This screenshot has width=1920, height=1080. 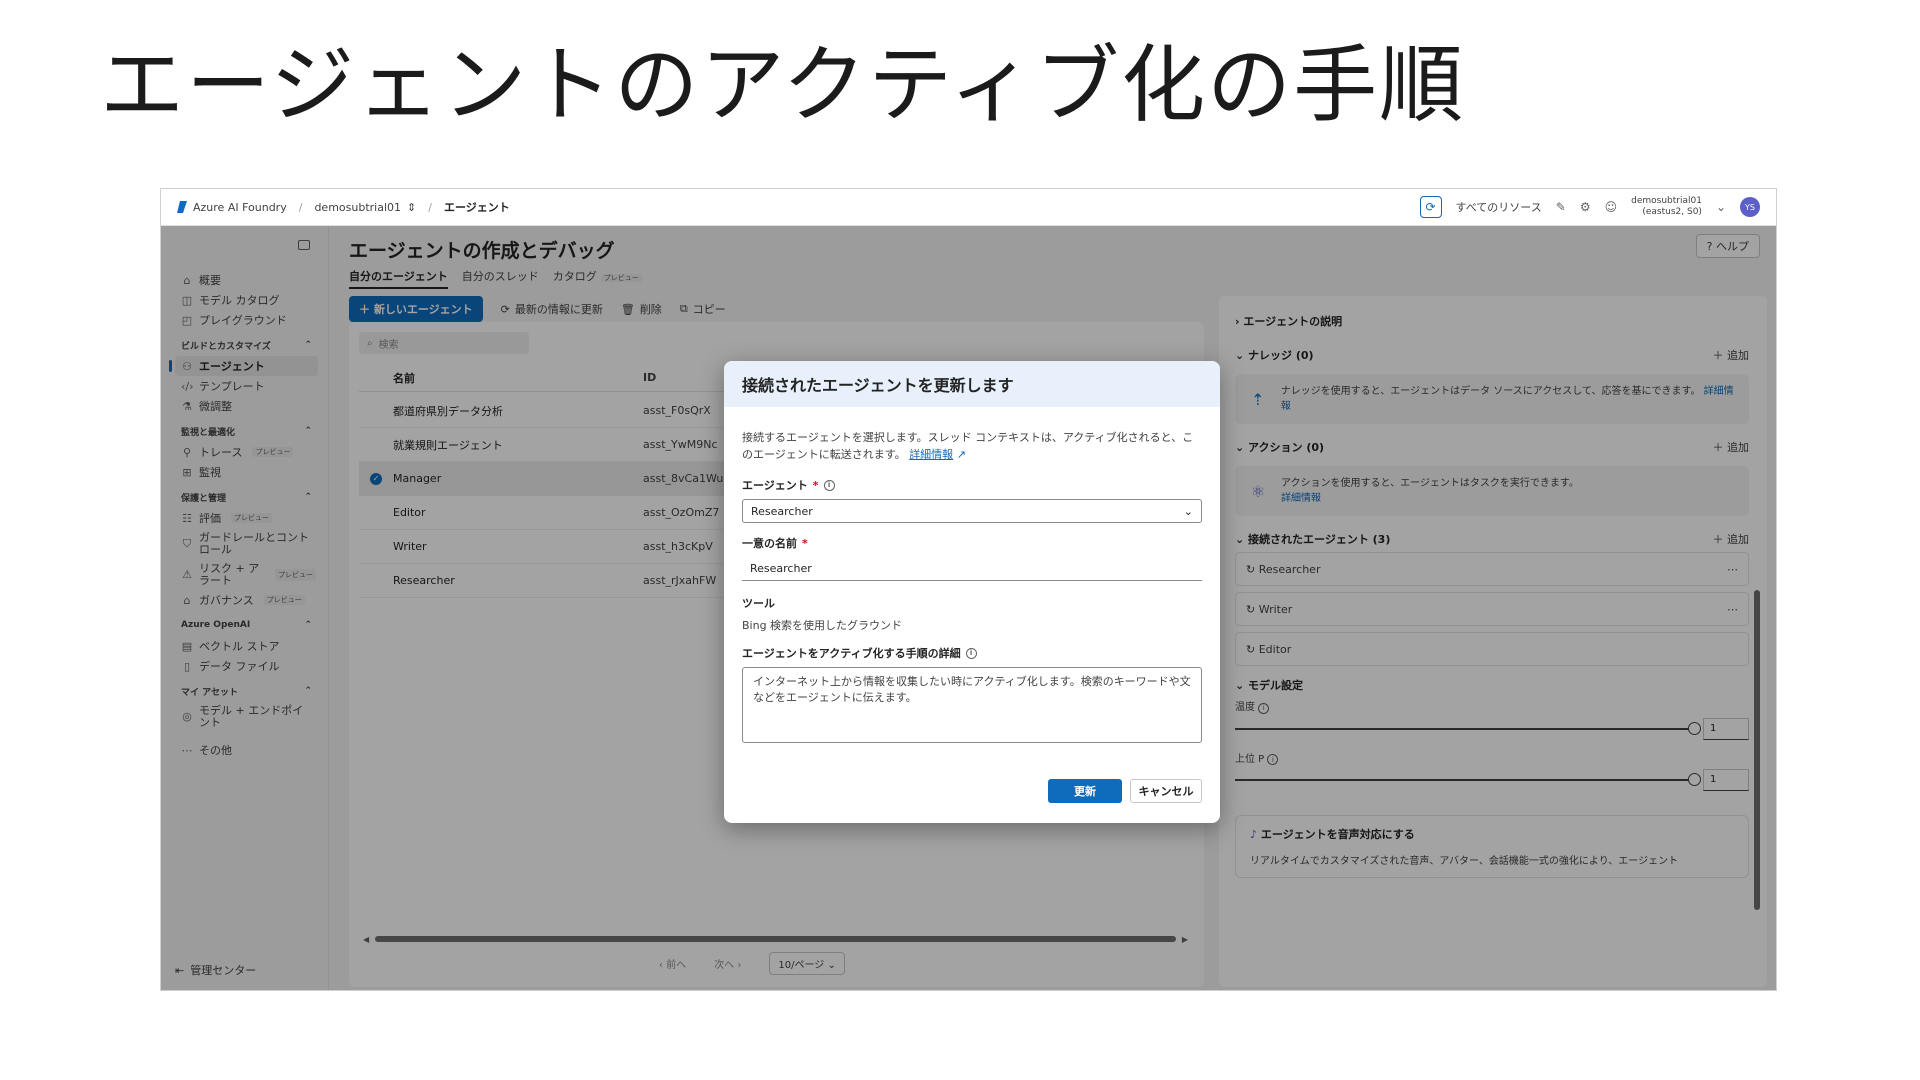 What do you see at coordinates (357, 207) in the screenshot?
I see `breadcrumb-project: demosubtrial01` at bounding box center [357, 207].